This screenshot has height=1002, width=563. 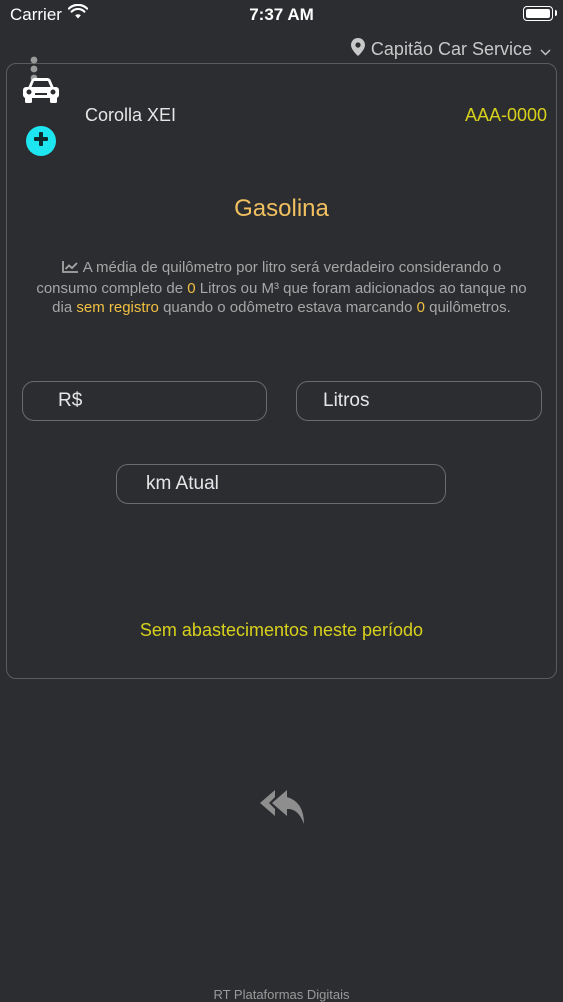 What do you see at coordinates (70, 269) in the screenshot?
I see `trend-chart-icon` at bounding box center [70, 269].